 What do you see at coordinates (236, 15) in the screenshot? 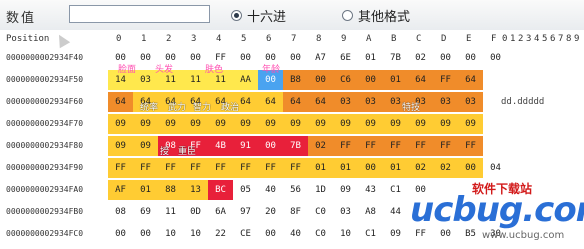
I see `radio-hex-dot` at bounding box center [236, 15].